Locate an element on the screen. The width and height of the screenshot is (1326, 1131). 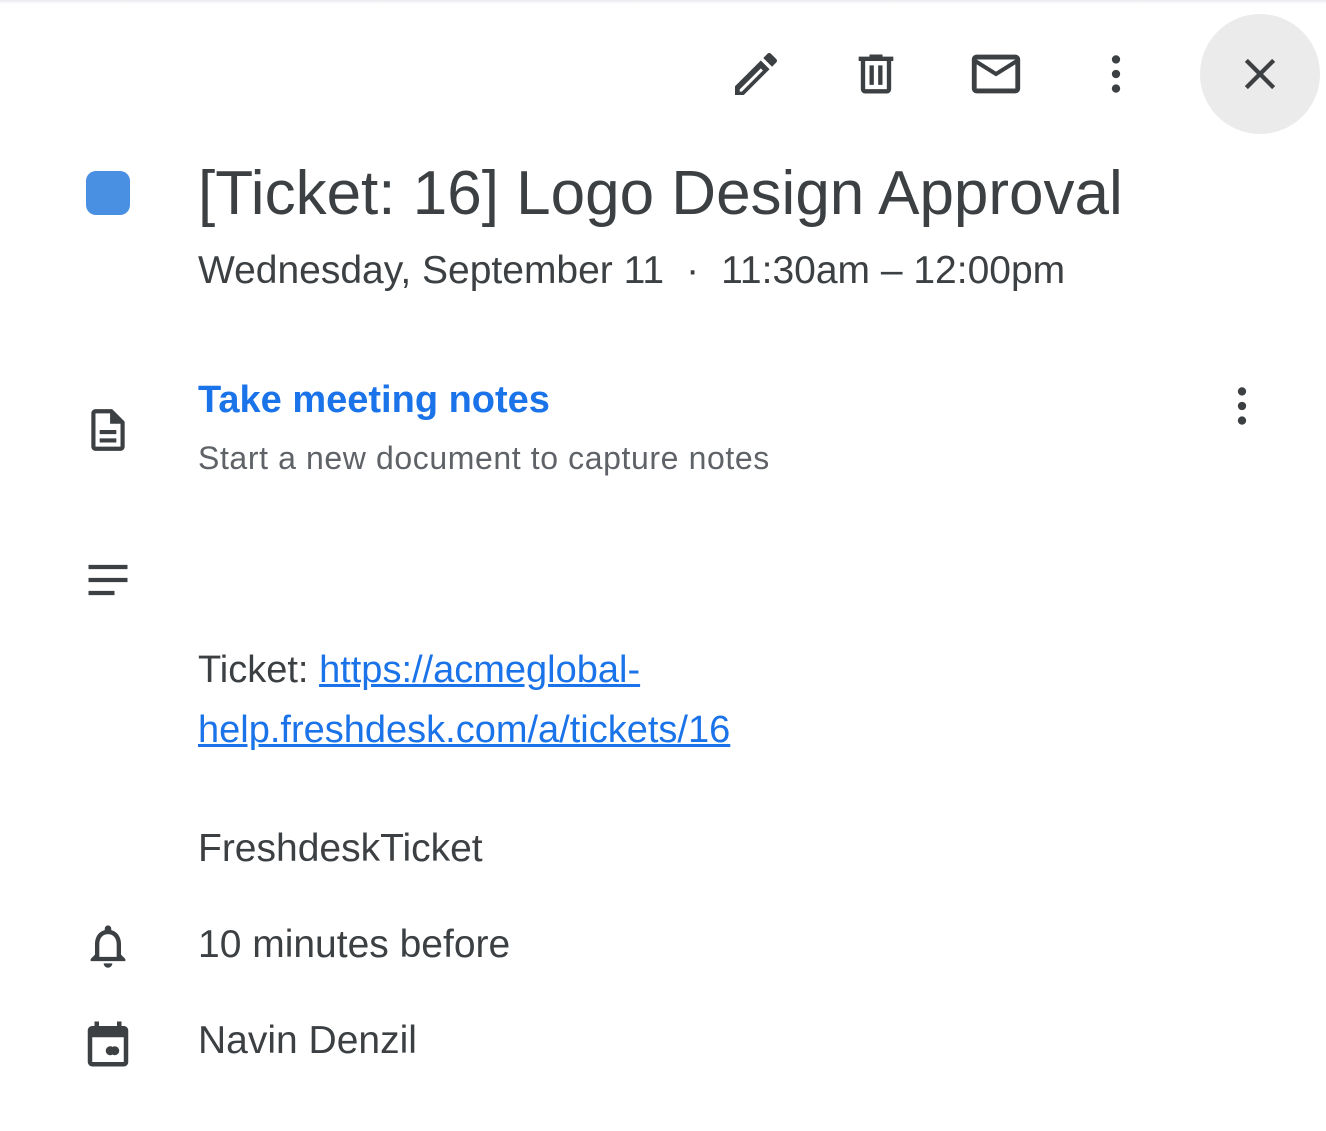
top-edge is located at coordinates (663, 2).